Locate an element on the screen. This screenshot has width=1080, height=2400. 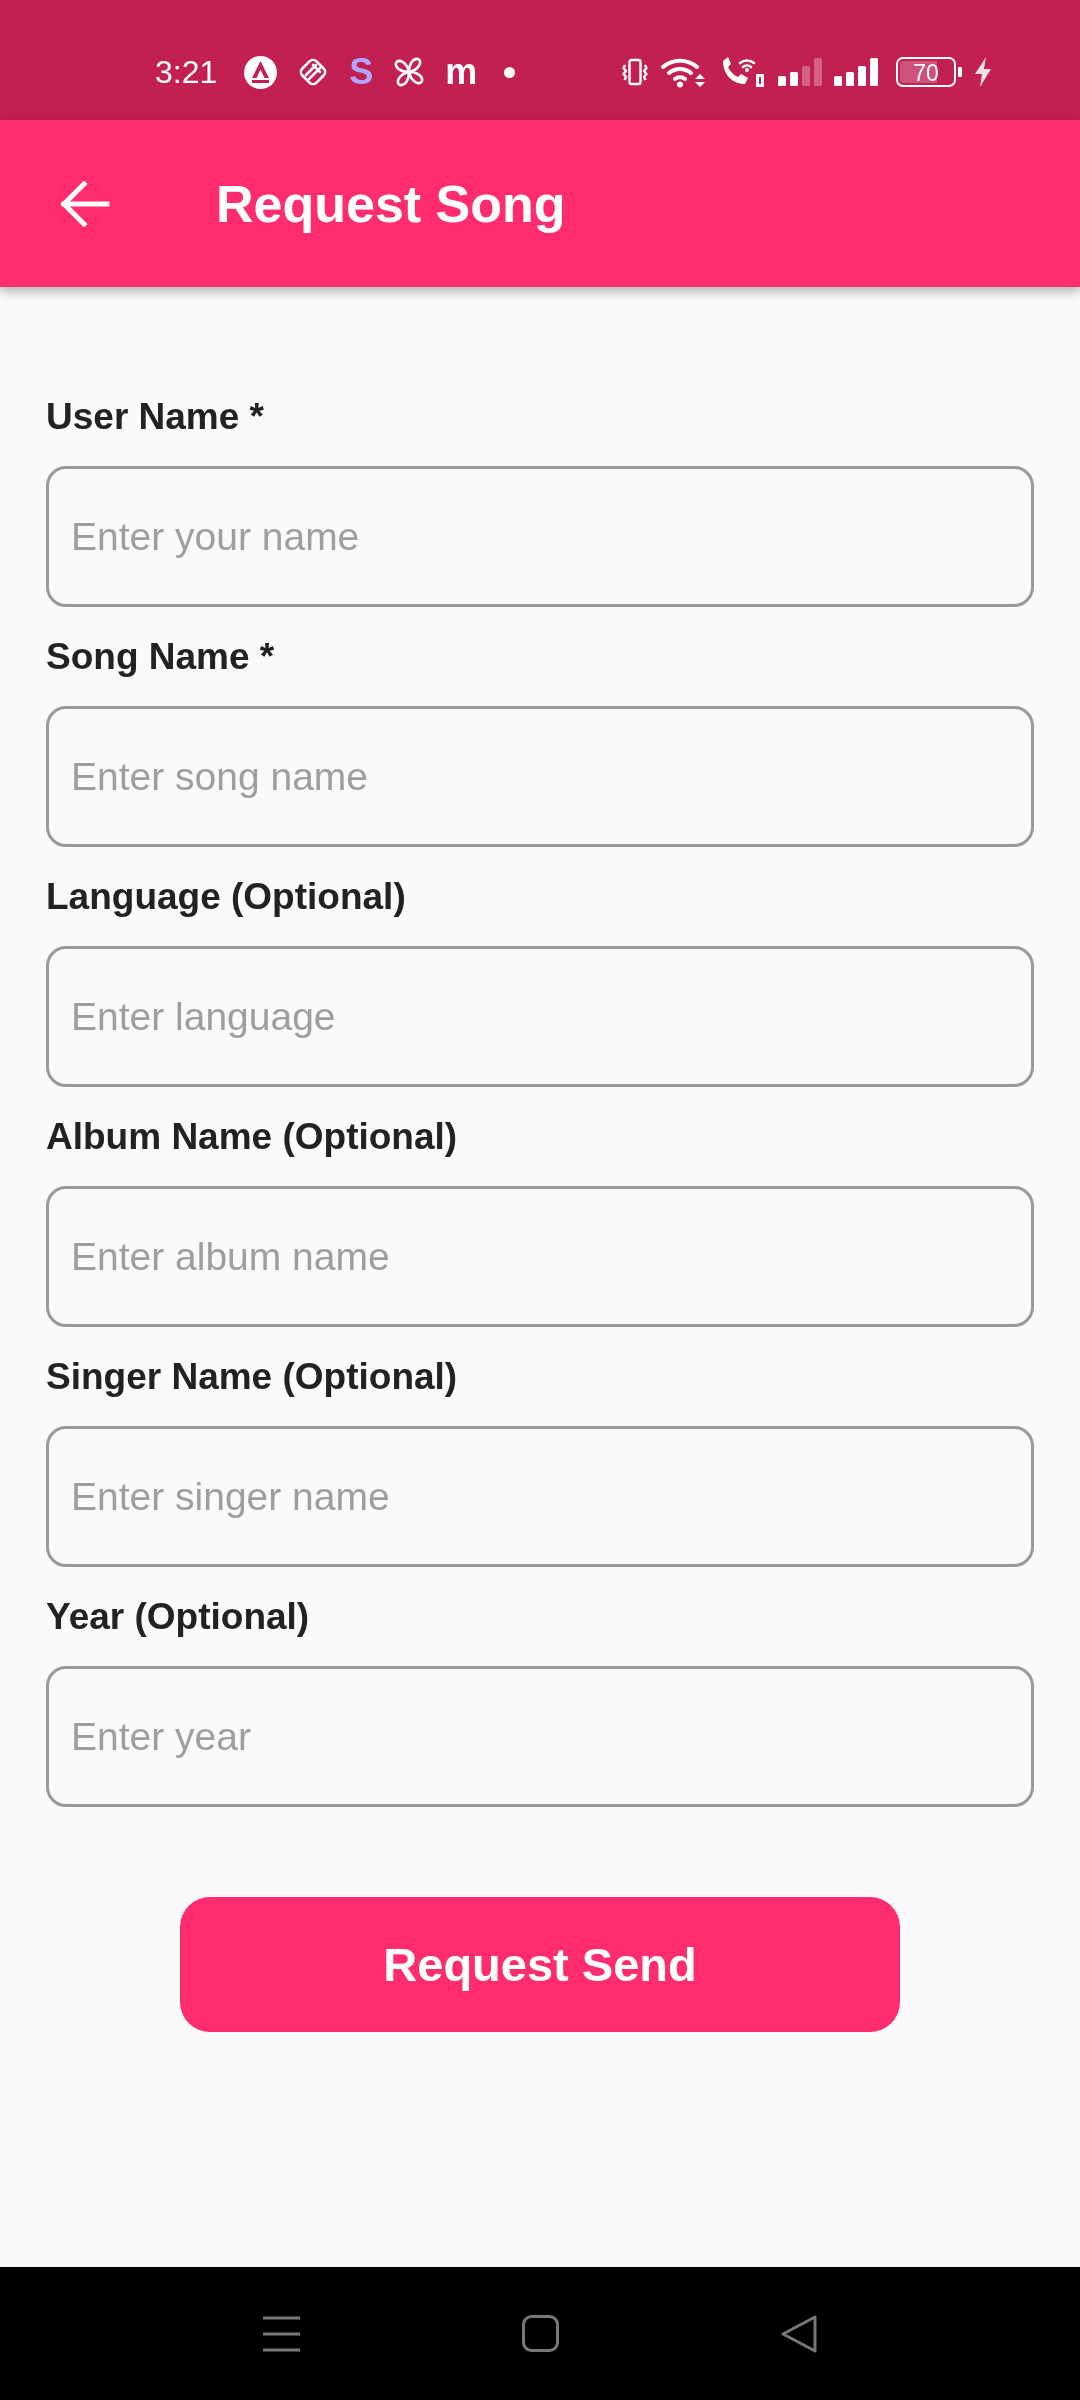
dot-icon is located at coordinates (510, 72).